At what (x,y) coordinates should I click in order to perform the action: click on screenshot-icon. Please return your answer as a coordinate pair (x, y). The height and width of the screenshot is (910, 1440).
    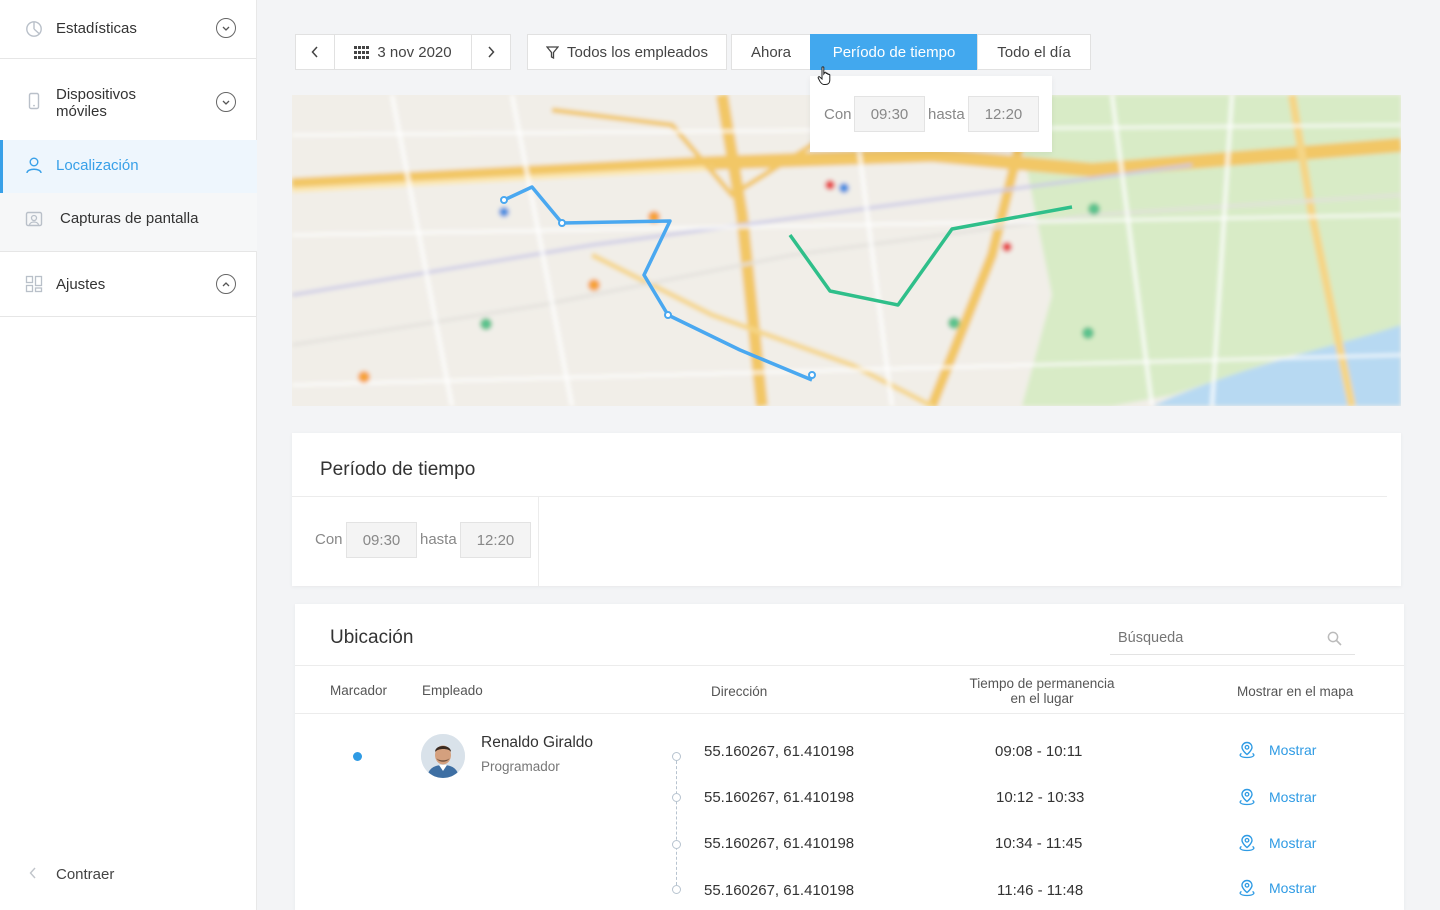
    Looking at the image, I should click on (34, 219).